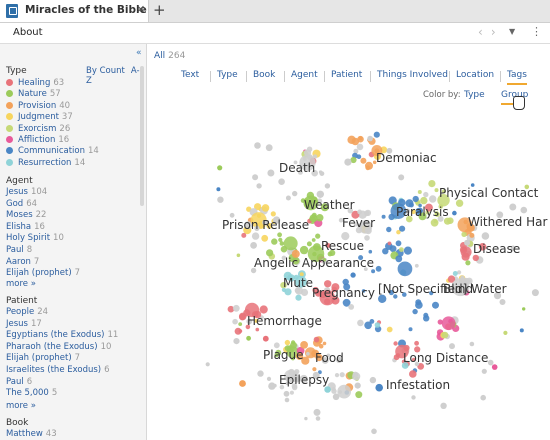 The height and width of the screenshot is (440, 550). I want to click on cluster-label: Plague, so click(283, 355).